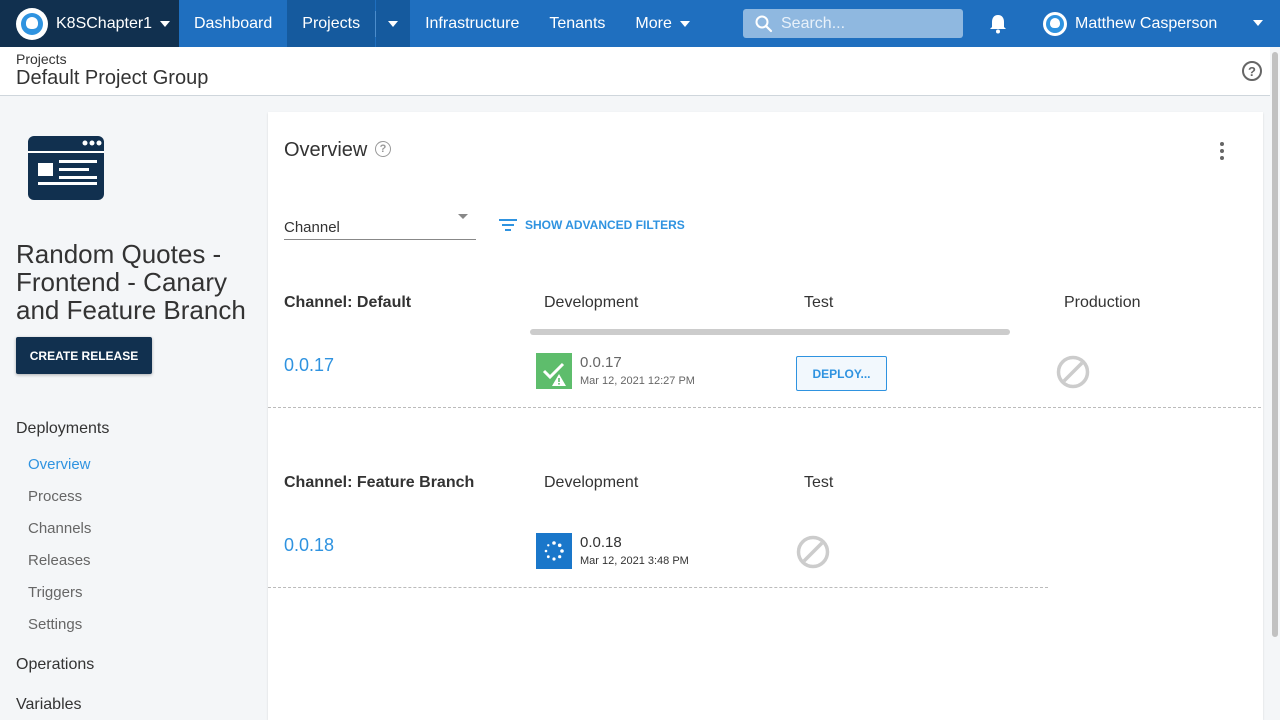  I want to click on overview-title: Overview, so click(326, 150).